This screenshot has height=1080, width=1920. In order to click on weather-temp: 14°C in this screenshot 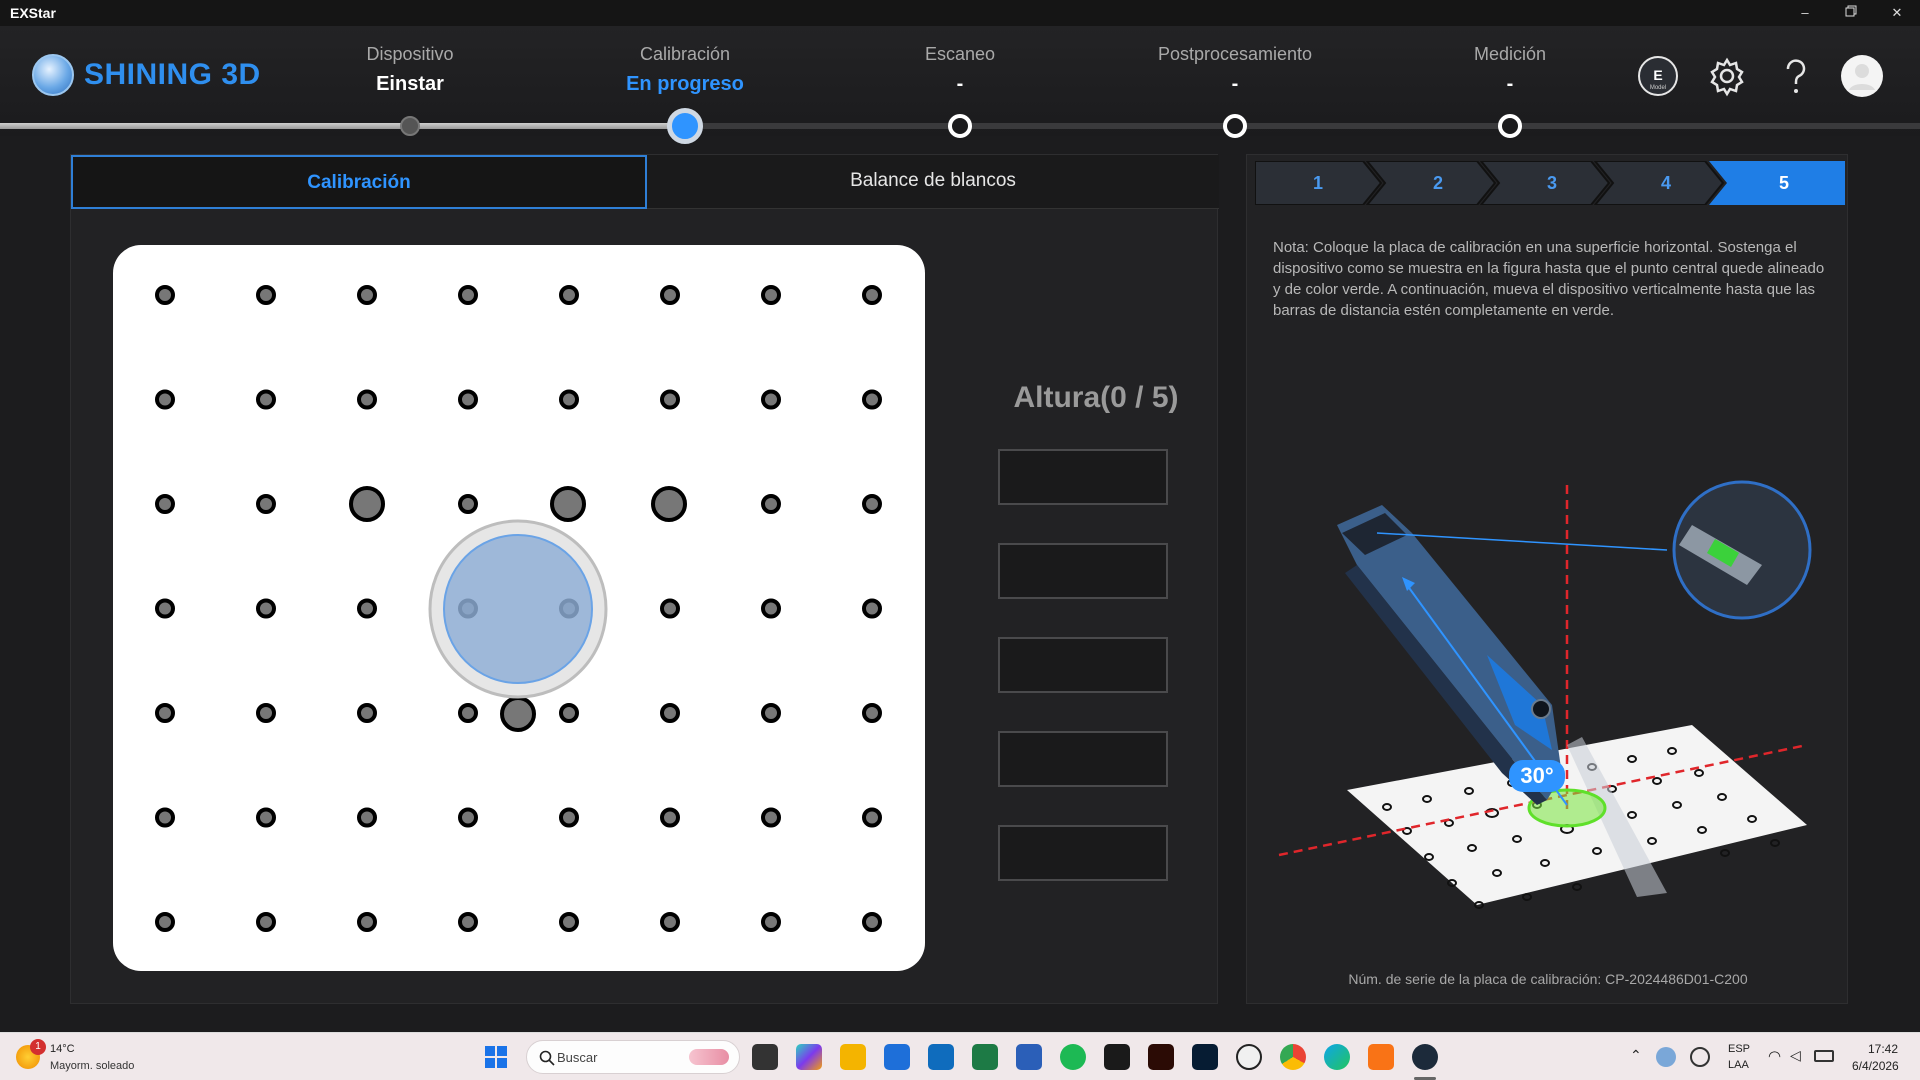, I will do `click(62, 1049)`.